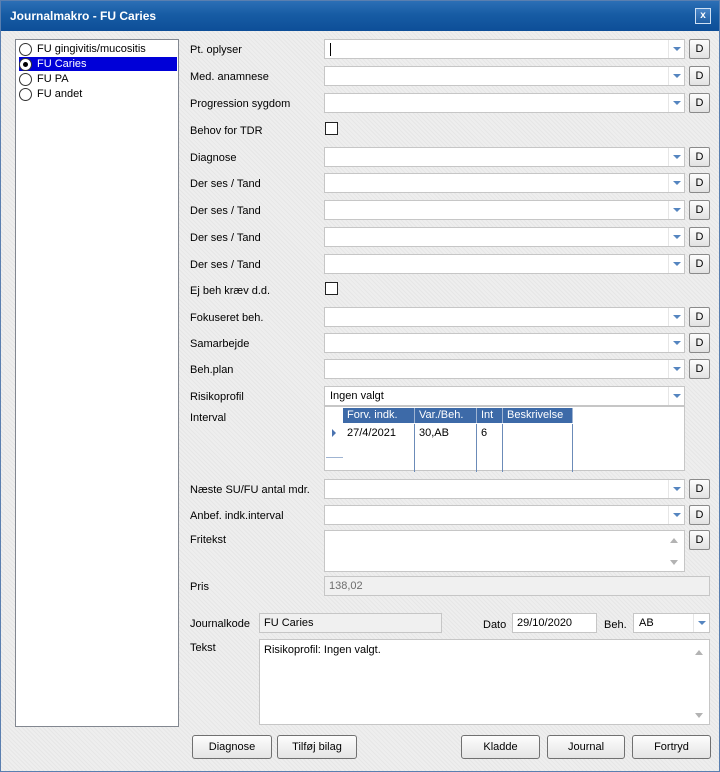 This screenshot has height=772, width=720. Describe the element at coordinates (699, 343) in the screenshot. I see `samarbejde-d-button: D` at that location.